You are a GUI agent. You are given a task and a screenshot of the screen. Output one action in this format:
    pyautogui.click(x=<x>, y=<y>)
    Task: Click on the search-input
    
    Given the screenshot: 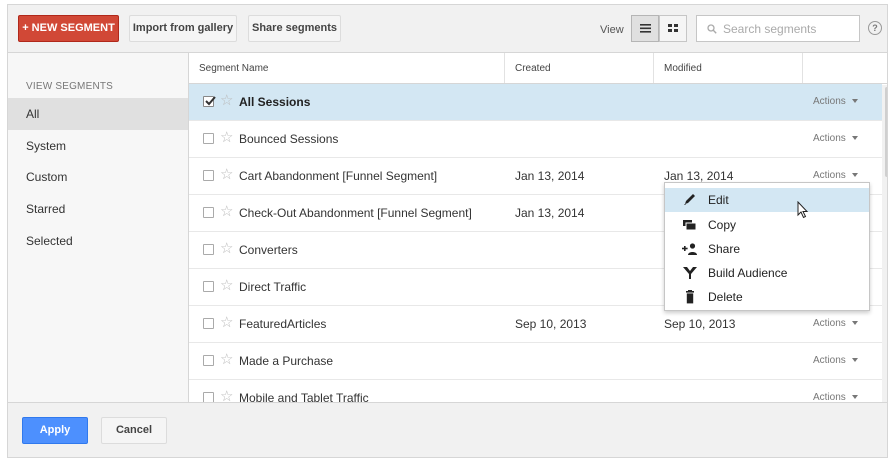 What is the action you would take?
    pyautogui.click(x=789, y=29)
    